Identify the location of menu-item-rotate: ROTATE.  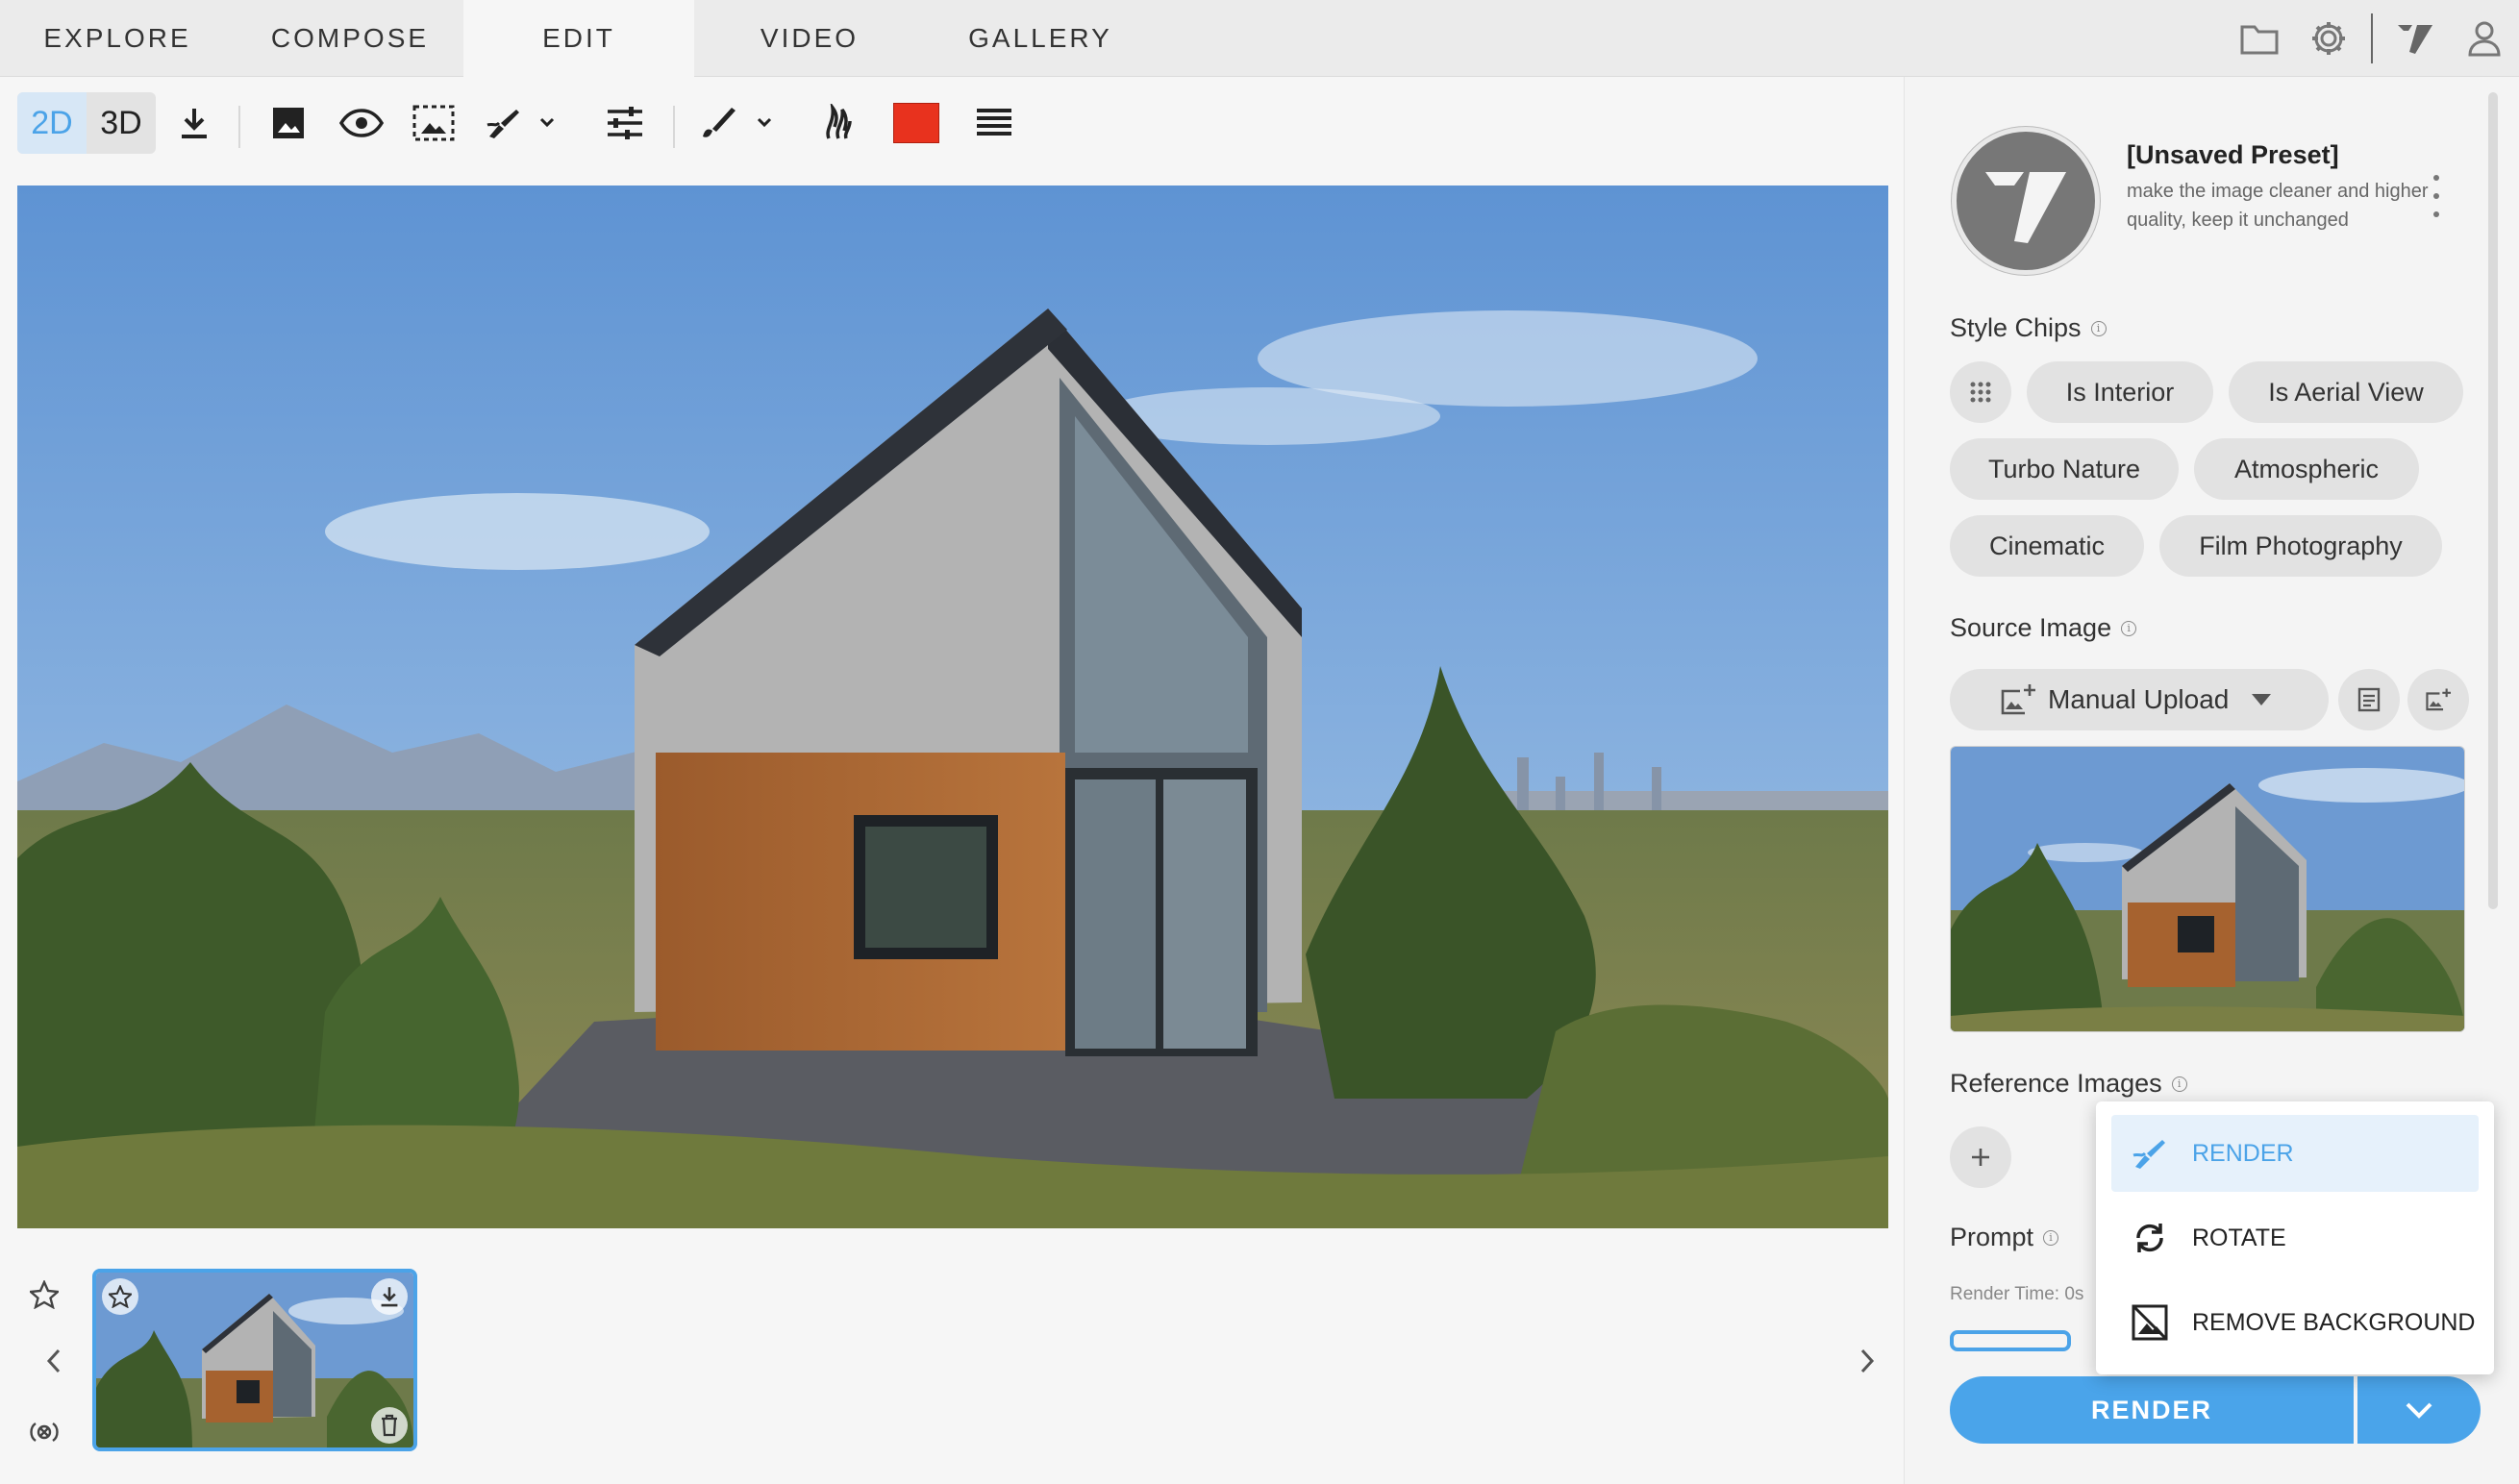
(2295, 1238).